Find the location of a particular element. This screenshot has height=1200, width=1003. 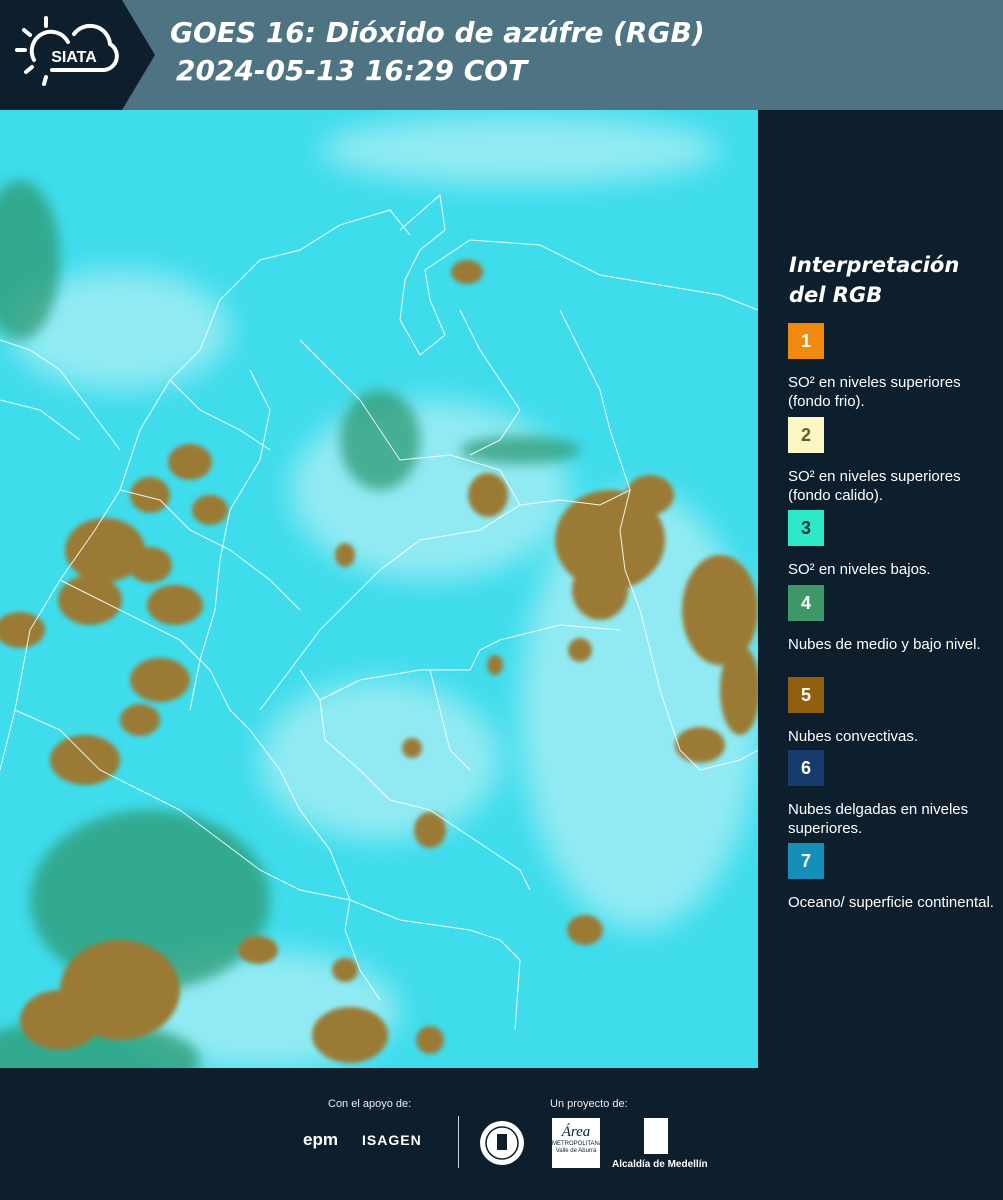

legend-number: 4 is located at coordinates (805, 602).